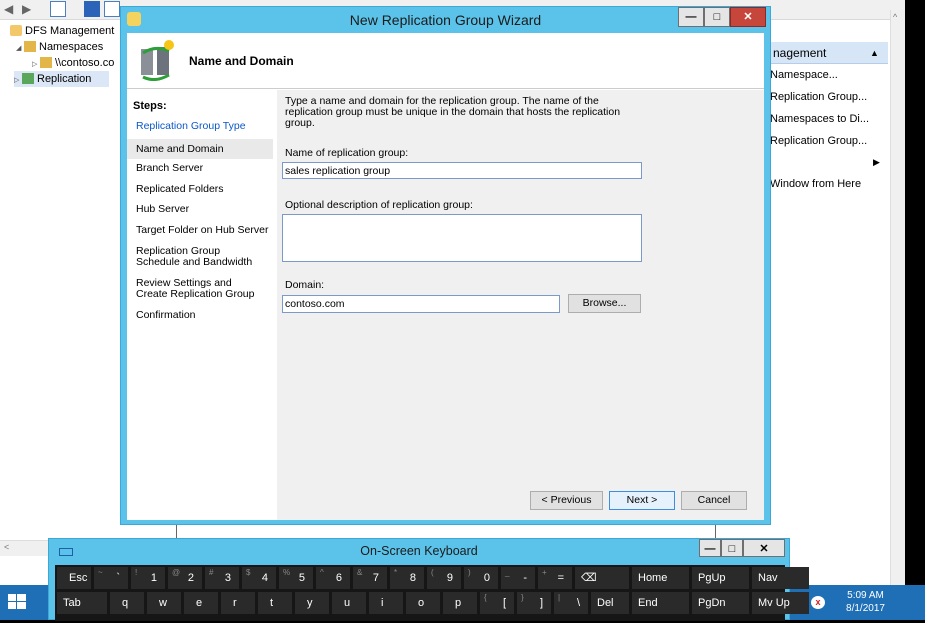  I want to click on tree-item-replication: ▷ Replication, so click(62, 80).